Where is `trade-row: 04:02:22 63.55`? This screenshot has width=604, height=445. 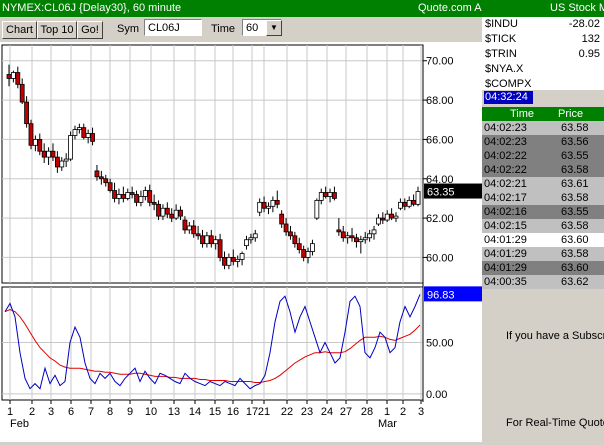 trade-row: 04:02:22 63.55 is located at coordinates (543, 156).